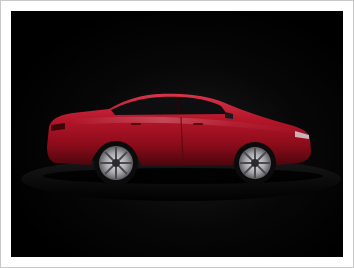  What do you see at coordinates (136, 124) in the screenshot?
I see `rear-door-handle` at bounding box center [136, 124].